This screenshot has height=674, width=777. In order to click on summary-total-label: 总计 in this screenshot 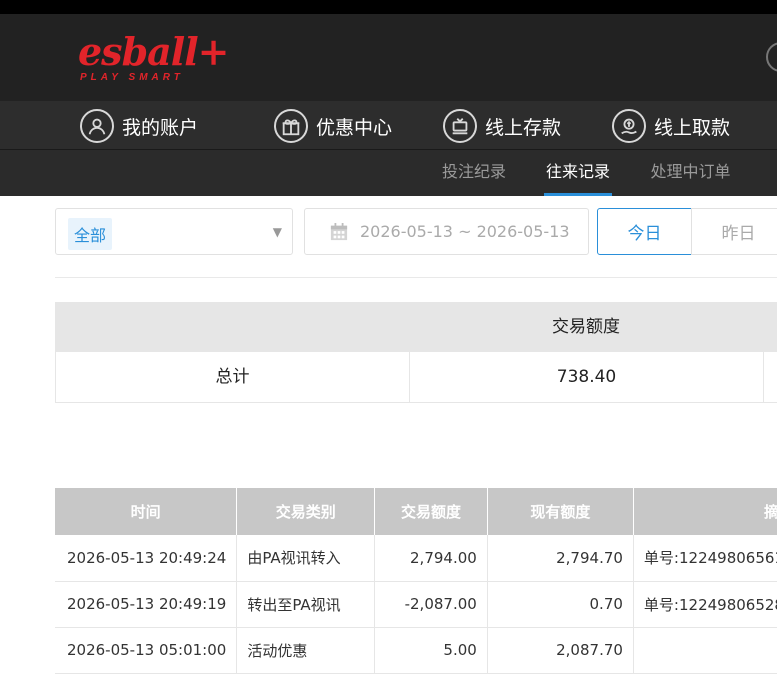, I will do `click(233, 377)`.